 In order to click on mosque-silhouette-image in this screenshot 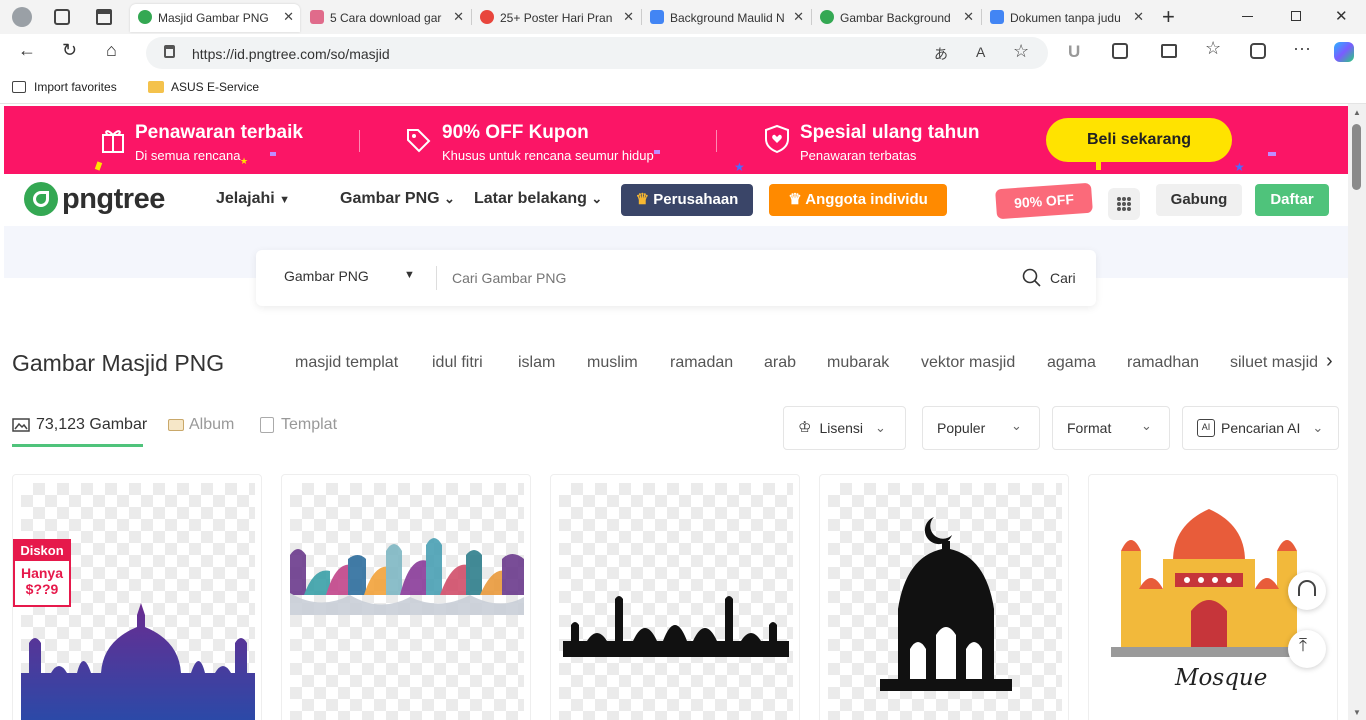, I will do `click(676, 626)`.